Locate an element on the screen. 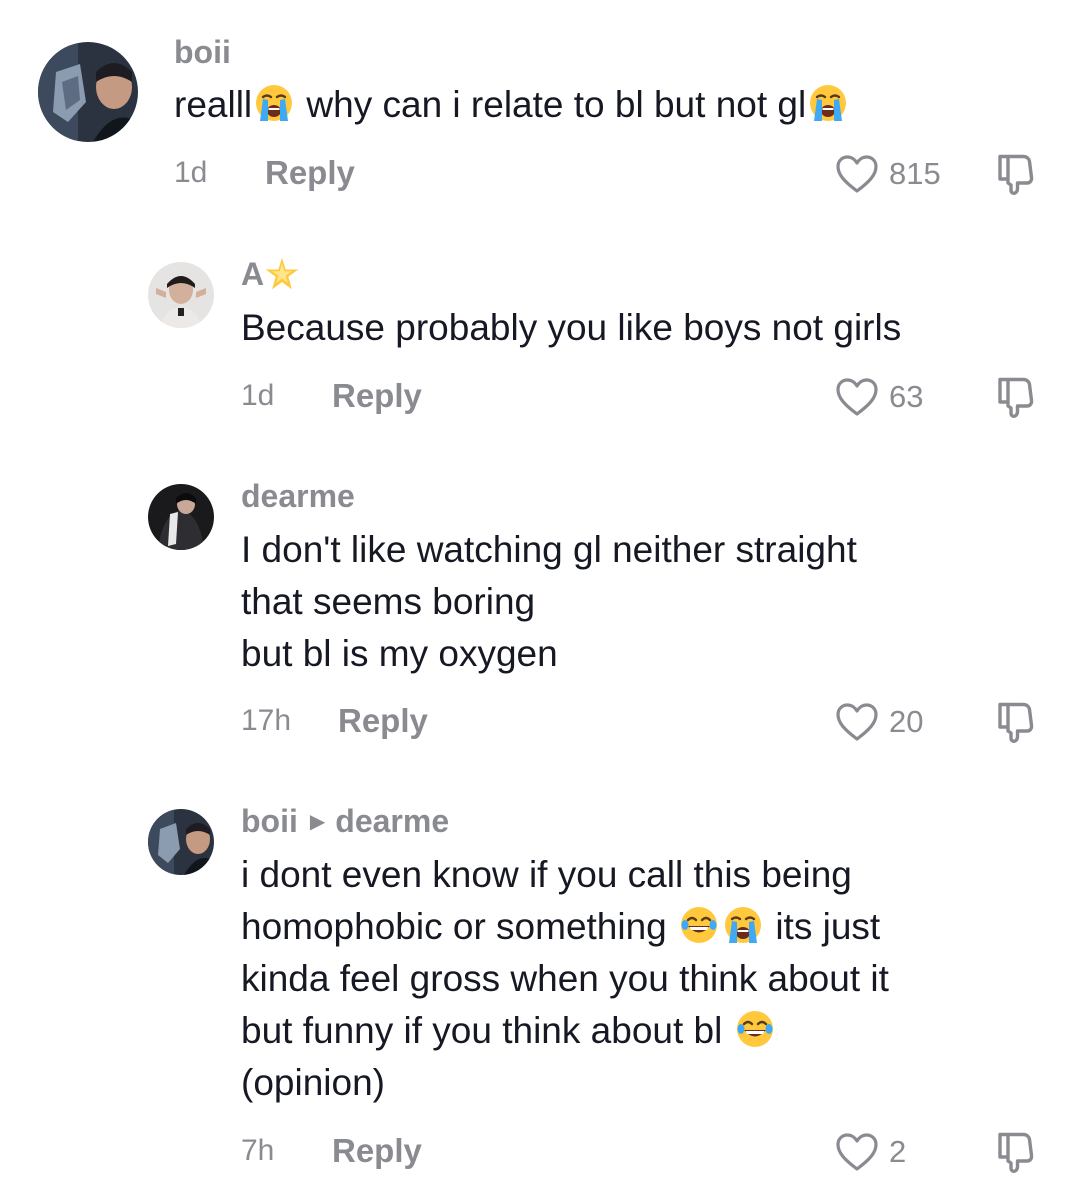  comment-text-part: but funny if you think about bl is located at coordinates (482, 1030).